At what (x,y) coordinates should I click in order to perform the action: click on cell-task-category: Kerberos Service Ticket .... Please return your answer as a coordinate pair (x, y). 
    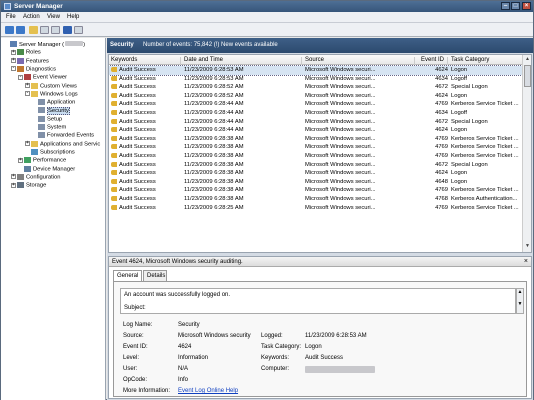
    Looking at the image, I should click on (485, 104).